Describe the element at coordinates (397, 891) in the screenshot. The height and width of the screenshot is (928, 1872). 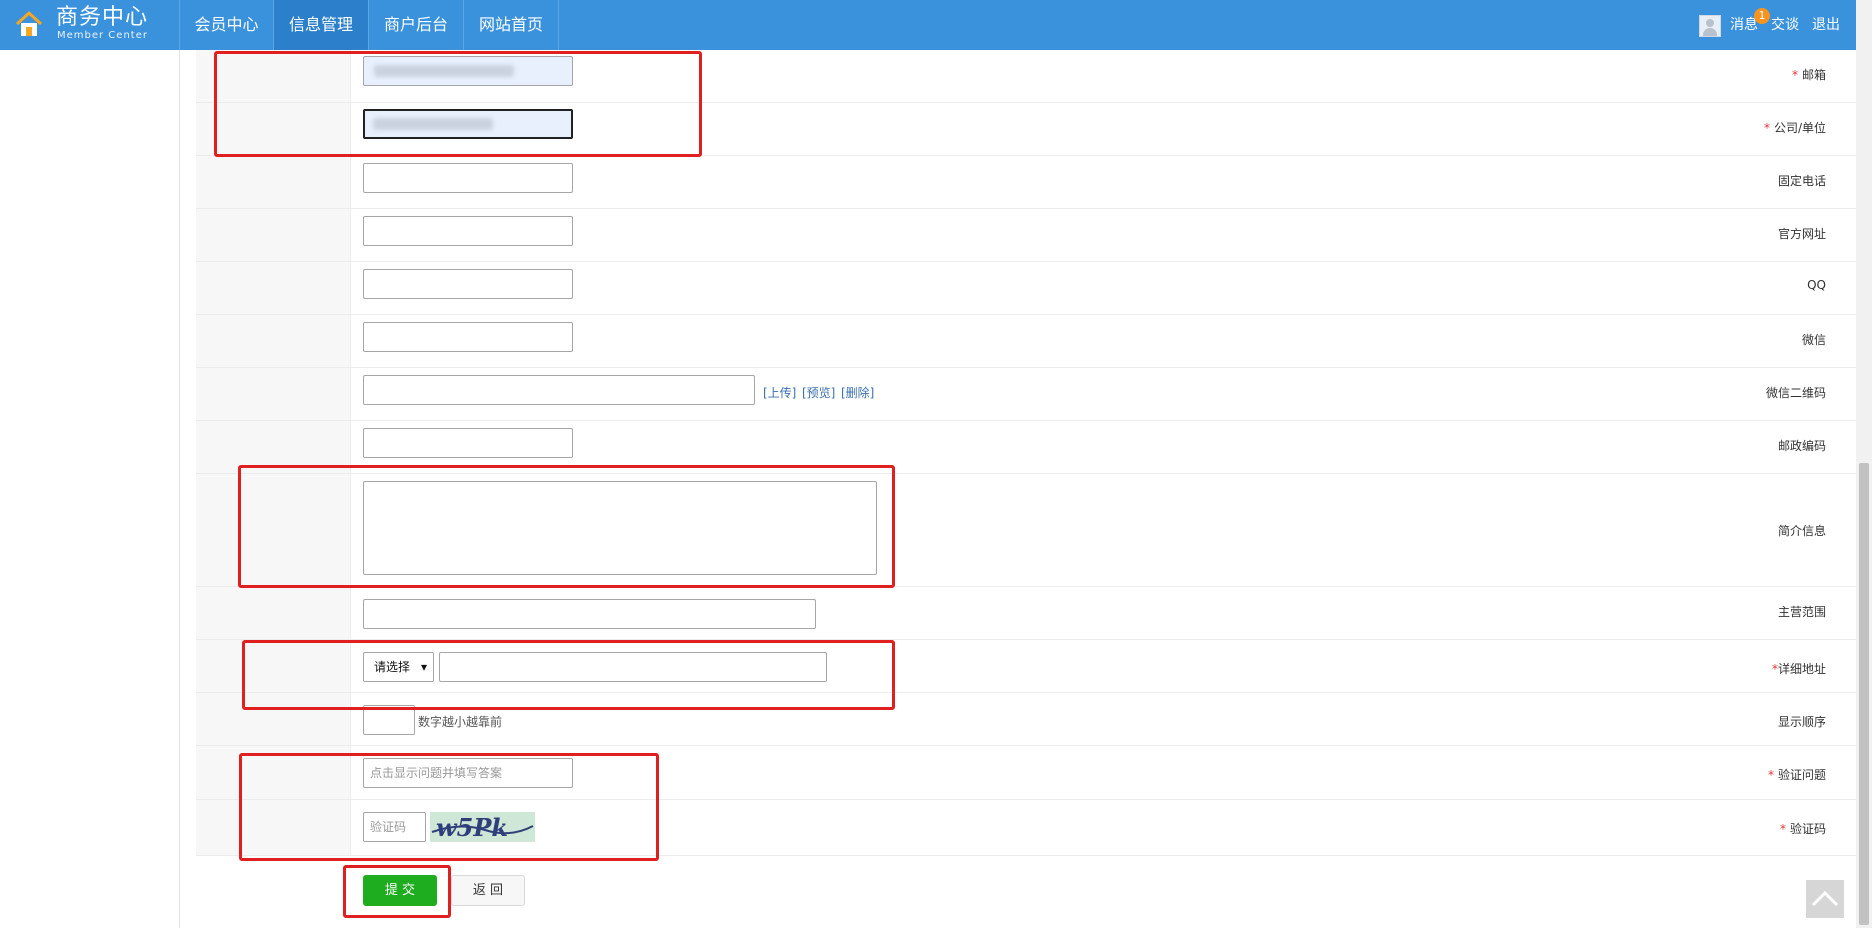
I see `annotation-box-submit` at that location.